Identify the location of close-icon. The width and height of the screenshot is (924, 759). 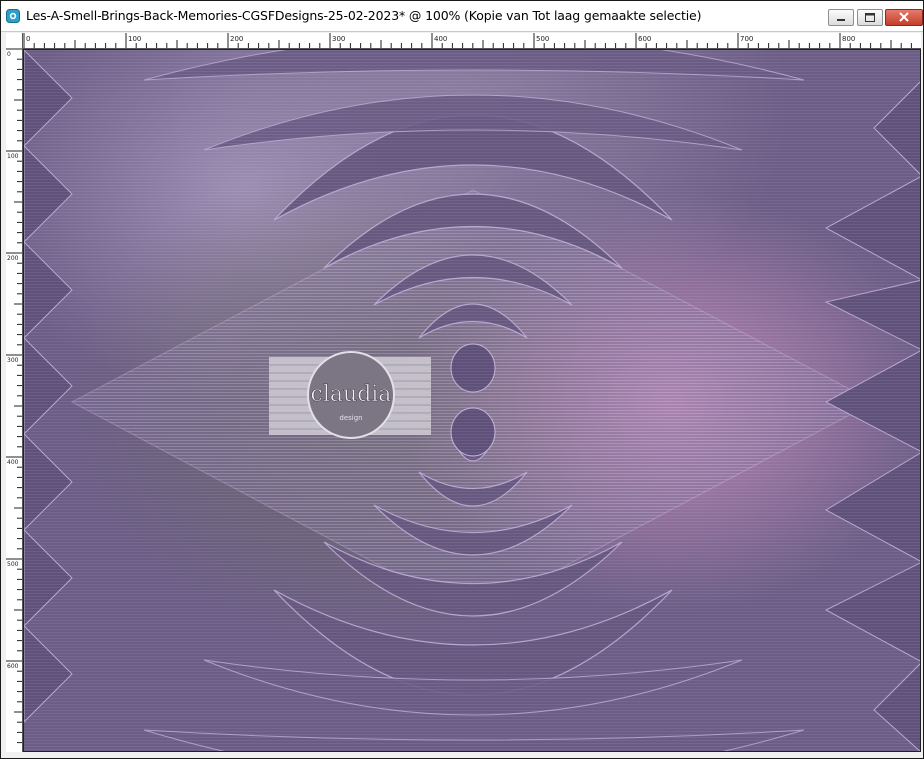
(904, 17).